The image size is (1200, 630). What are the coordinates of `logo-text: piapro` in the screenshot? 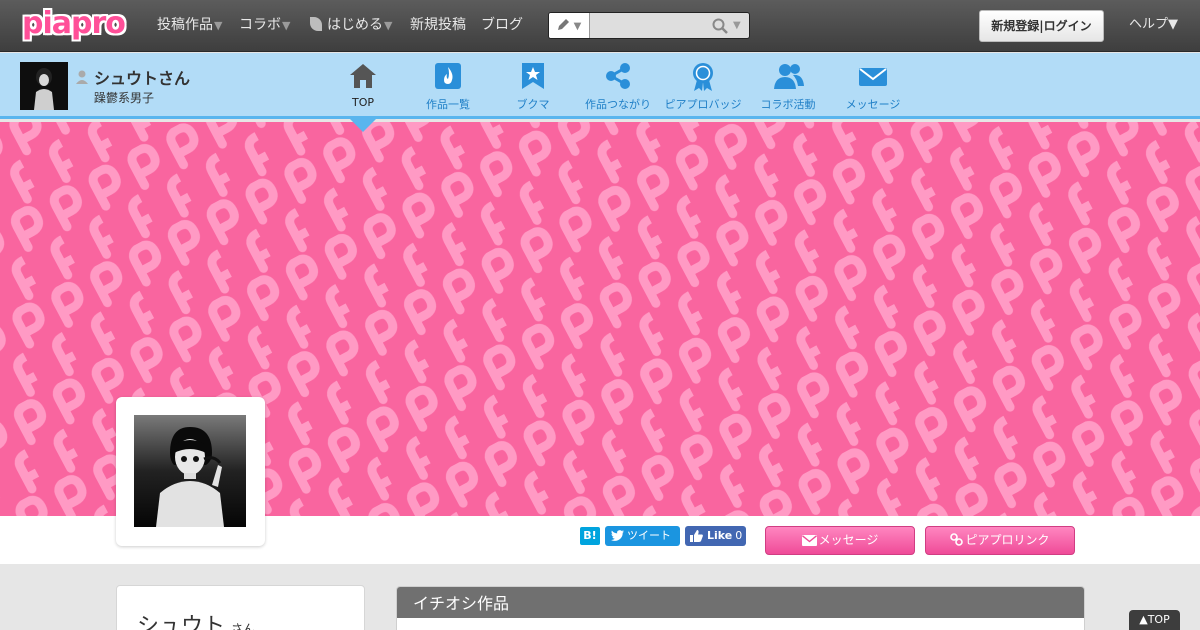 It's located at (74, 23).